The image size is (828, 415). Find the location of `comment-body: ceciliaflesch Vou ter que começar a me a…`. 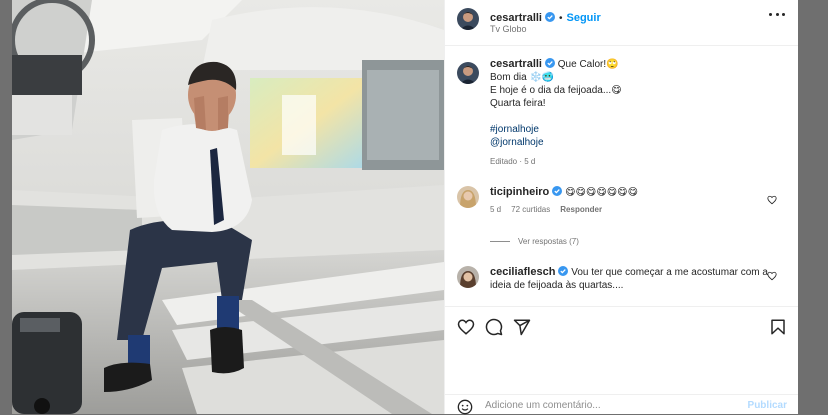

comment-body: ceciliaflesch Vou ter que começar a me a… is located at coordinates (629, 279).